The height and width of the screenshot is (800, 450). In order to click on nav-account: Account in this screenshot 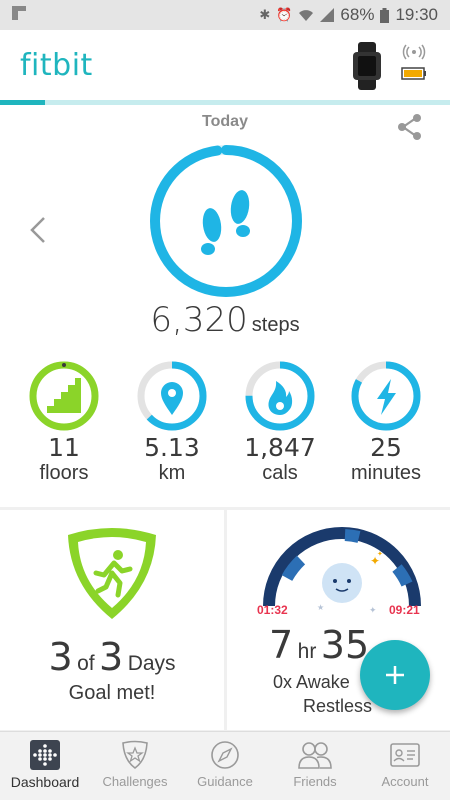, I will do `click(405, 766)`.